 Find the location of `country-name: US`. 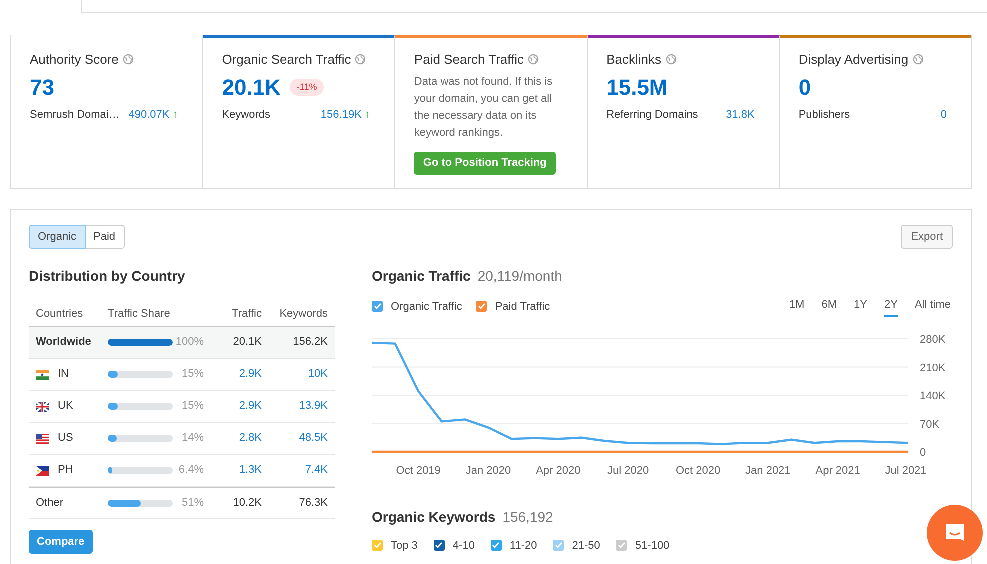

country-name: US is located at coordinates (66, 438).